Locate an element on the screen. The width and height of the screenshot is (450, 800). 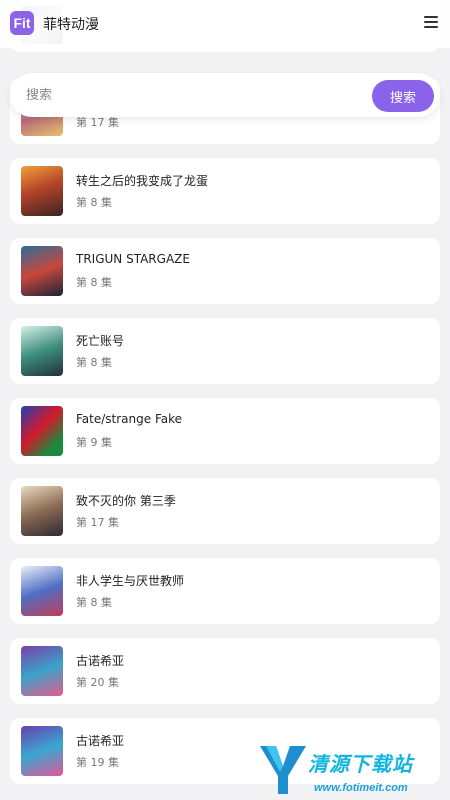
app-header: Fit 菲特动漫 is located at coordinates (225, 24).